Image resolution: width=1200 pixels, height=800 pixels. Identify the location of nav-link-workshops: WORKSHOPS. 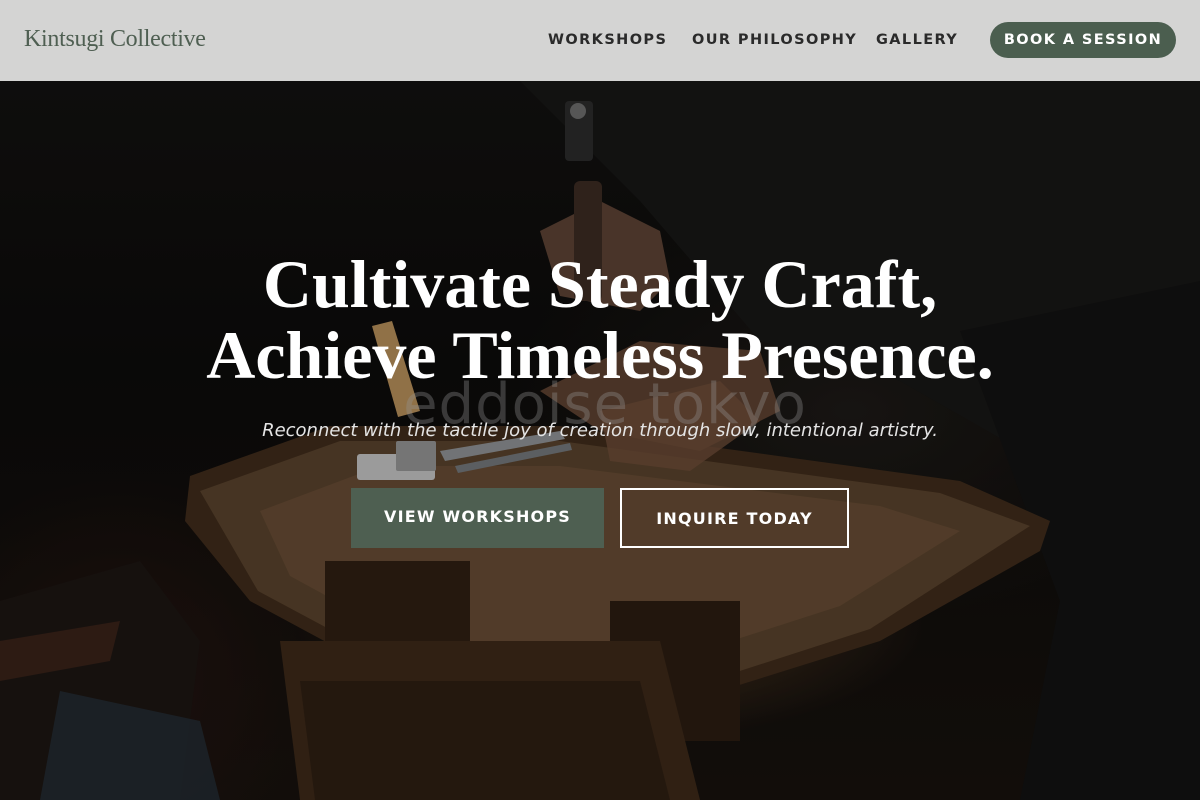
(607, 40).